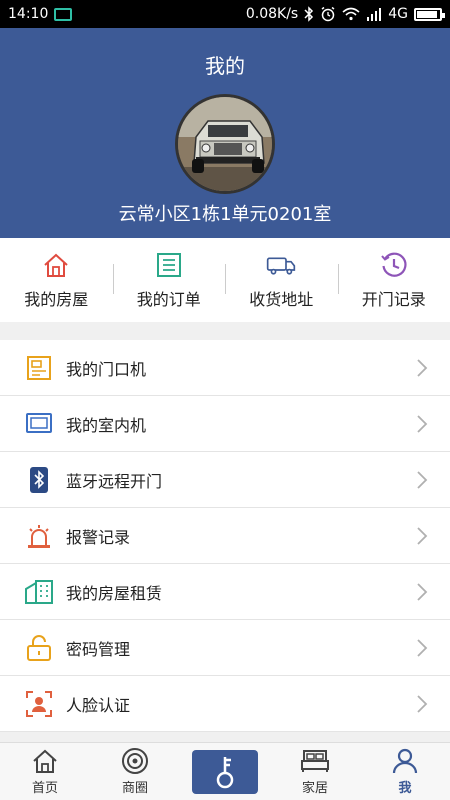  Describe the element at coordinates (394, 265) in the screenshot. I see `history-clock-icon` at that location.